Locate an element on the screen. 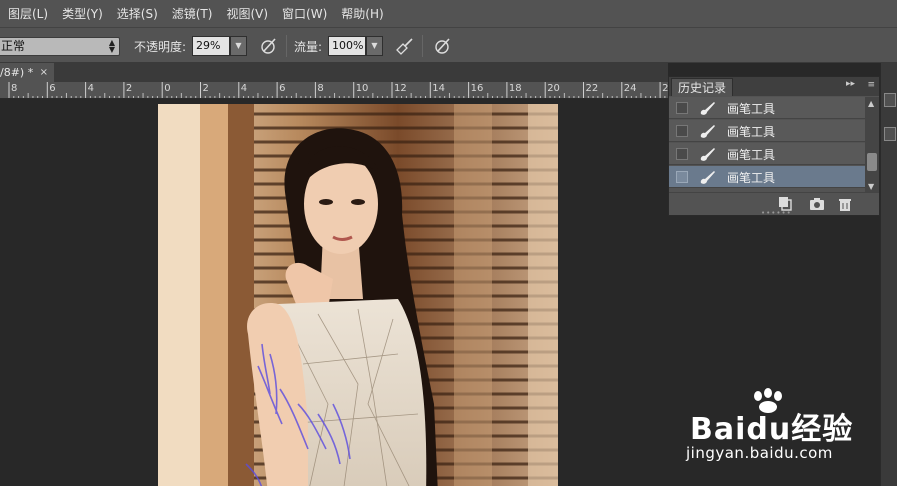  panel-menu-icon: ≡ is located at coordinates (871, 85).